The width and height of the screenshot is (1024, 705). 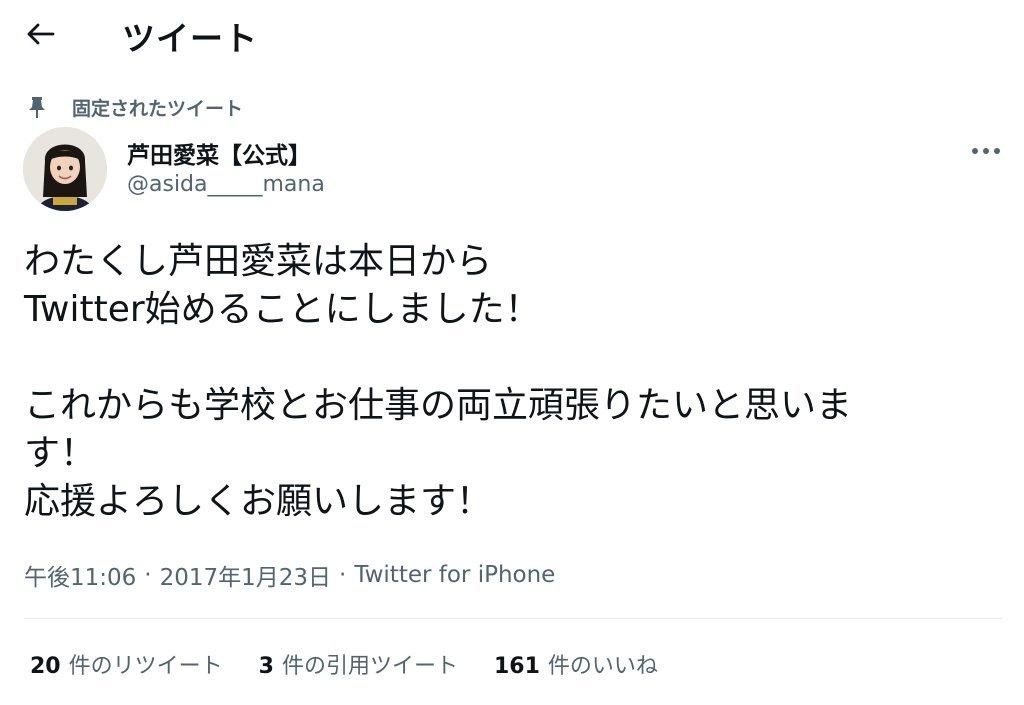 I want to click on likes-stat: 161 件のいいね, so click(x=576, y=664).